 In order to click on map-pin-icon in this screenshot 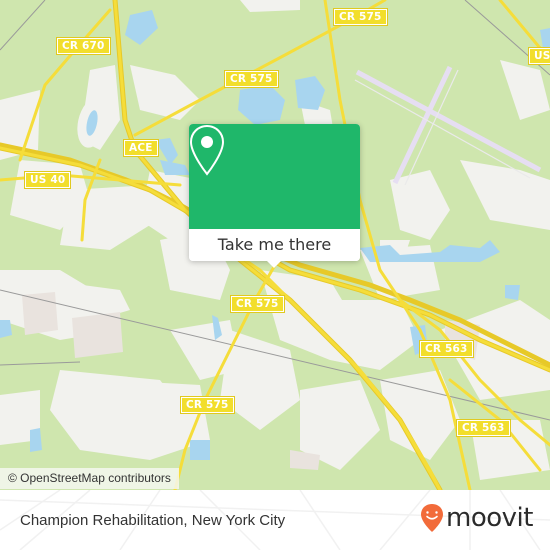, I will do `click(207, 150)`.